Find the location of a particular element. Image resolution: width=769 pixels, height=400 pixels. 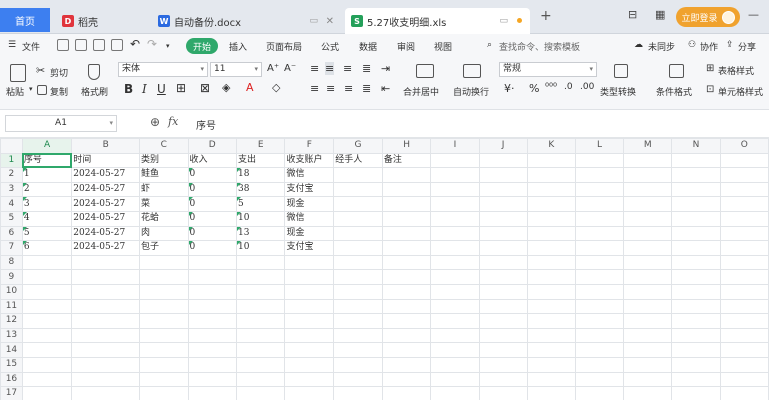

currency-icon: ¥· is located at coordinates (509, 88).